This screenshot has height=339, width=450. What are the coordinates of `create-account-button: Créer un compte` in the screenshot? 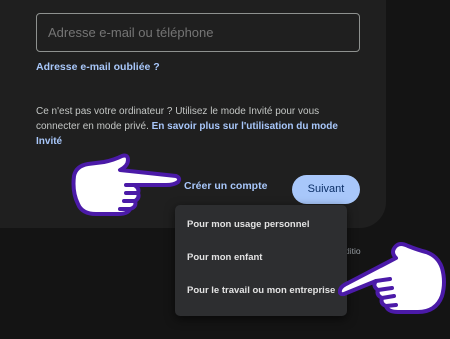 It's located at (225, 186).